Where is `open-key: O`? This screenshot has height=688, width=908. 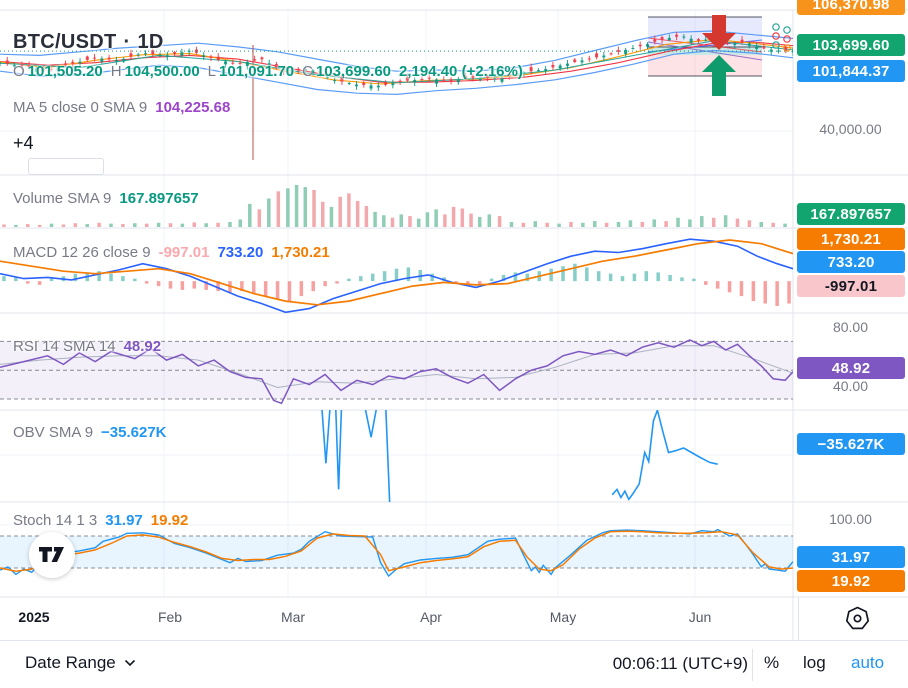
open-key: O is located at coordinates (19, 71).